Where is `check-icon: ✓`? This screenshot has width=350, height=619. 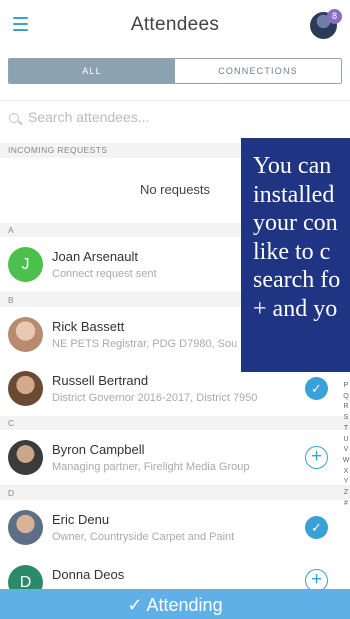
check-icon: ✓ is located at coordinates (135, 605).